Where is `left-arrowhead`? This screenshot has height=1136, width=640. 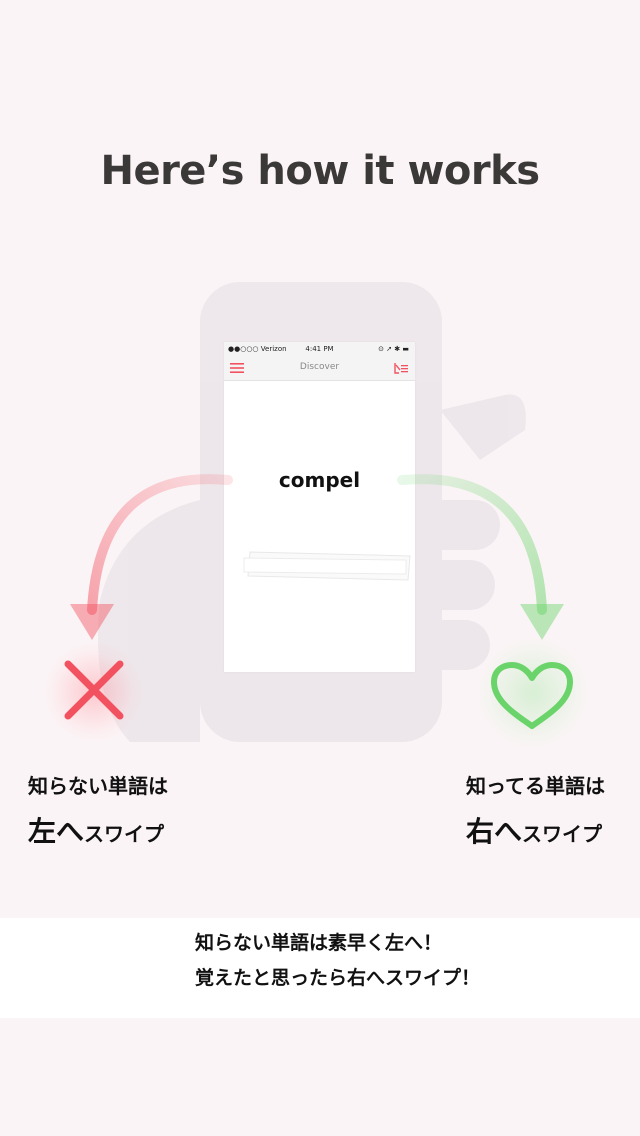 left-arrowhead is located at coordinates (92, 622).